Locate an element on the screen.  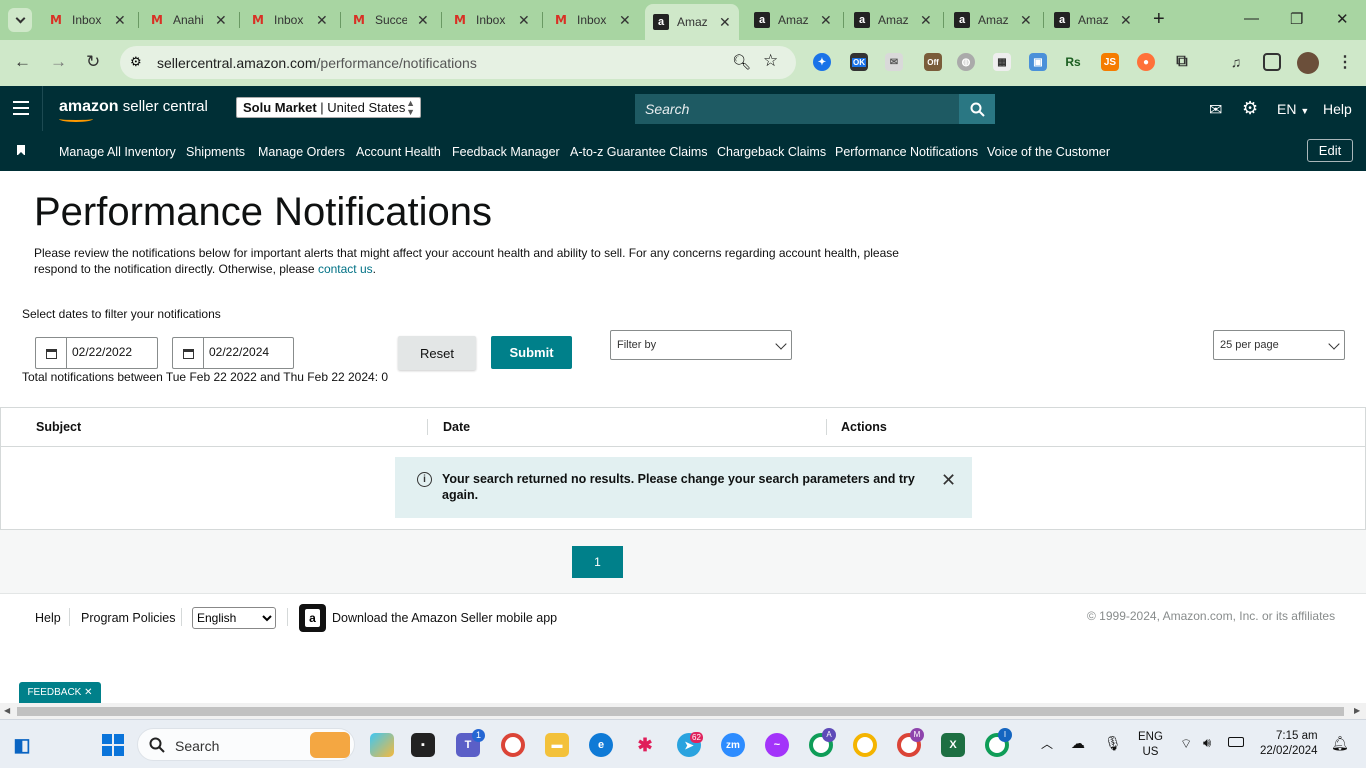
input-language-indicator: ENG US is located at coordinates (1150, 745).